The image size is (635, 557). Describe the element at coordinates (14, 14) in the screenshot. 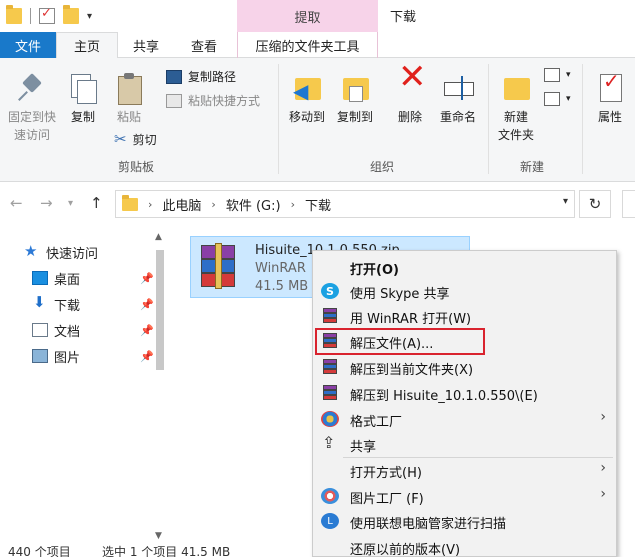

I see `folder-icon` at that location.